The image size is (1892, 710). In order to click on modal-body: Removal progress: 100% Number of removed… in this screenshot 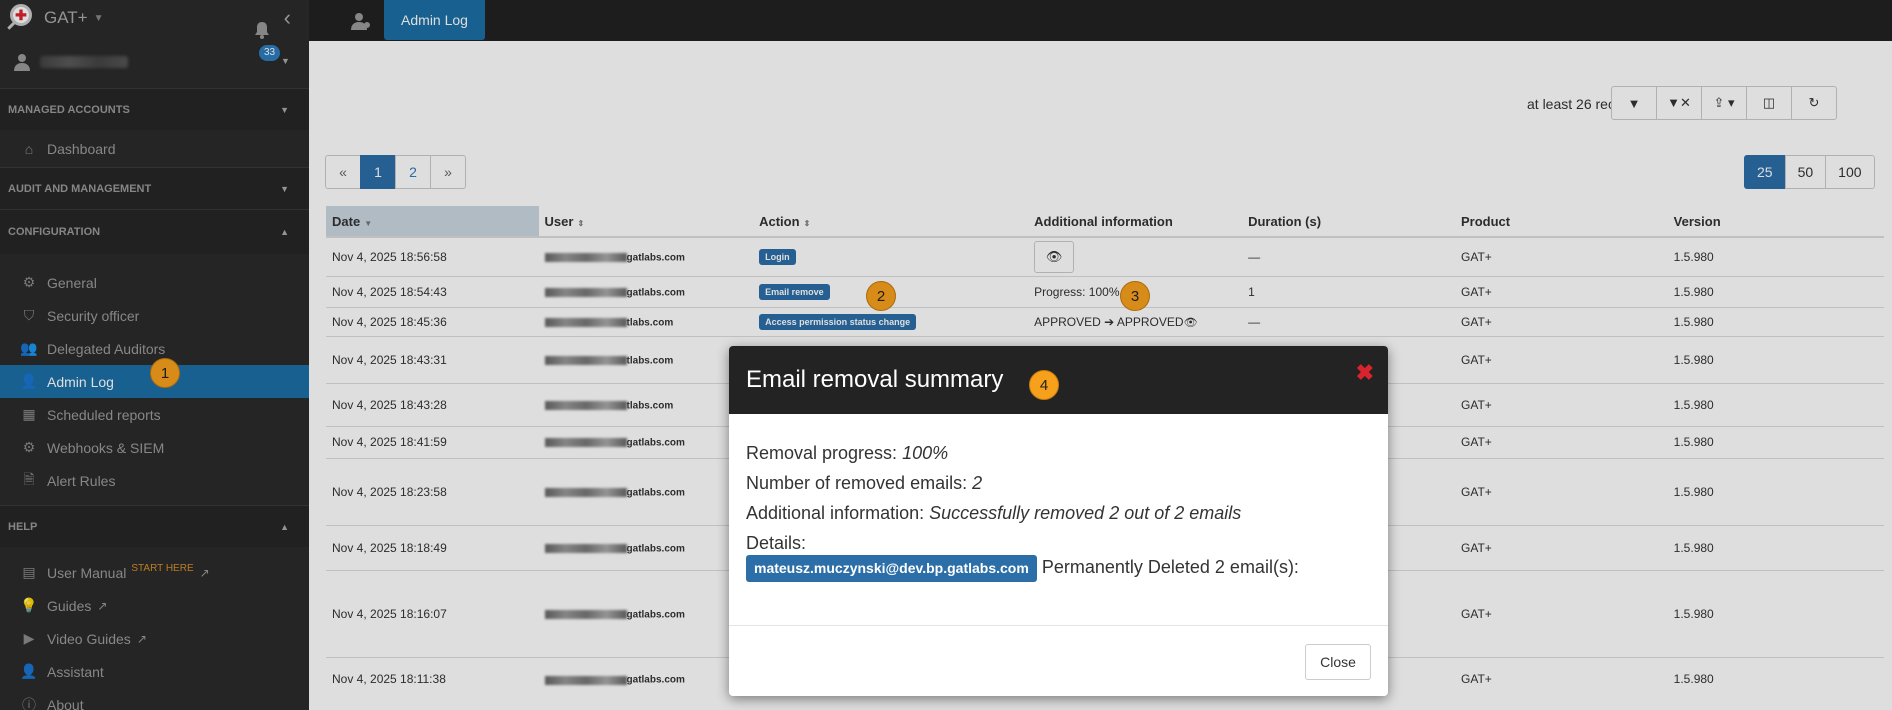, I will do `click(1058, 498)`.